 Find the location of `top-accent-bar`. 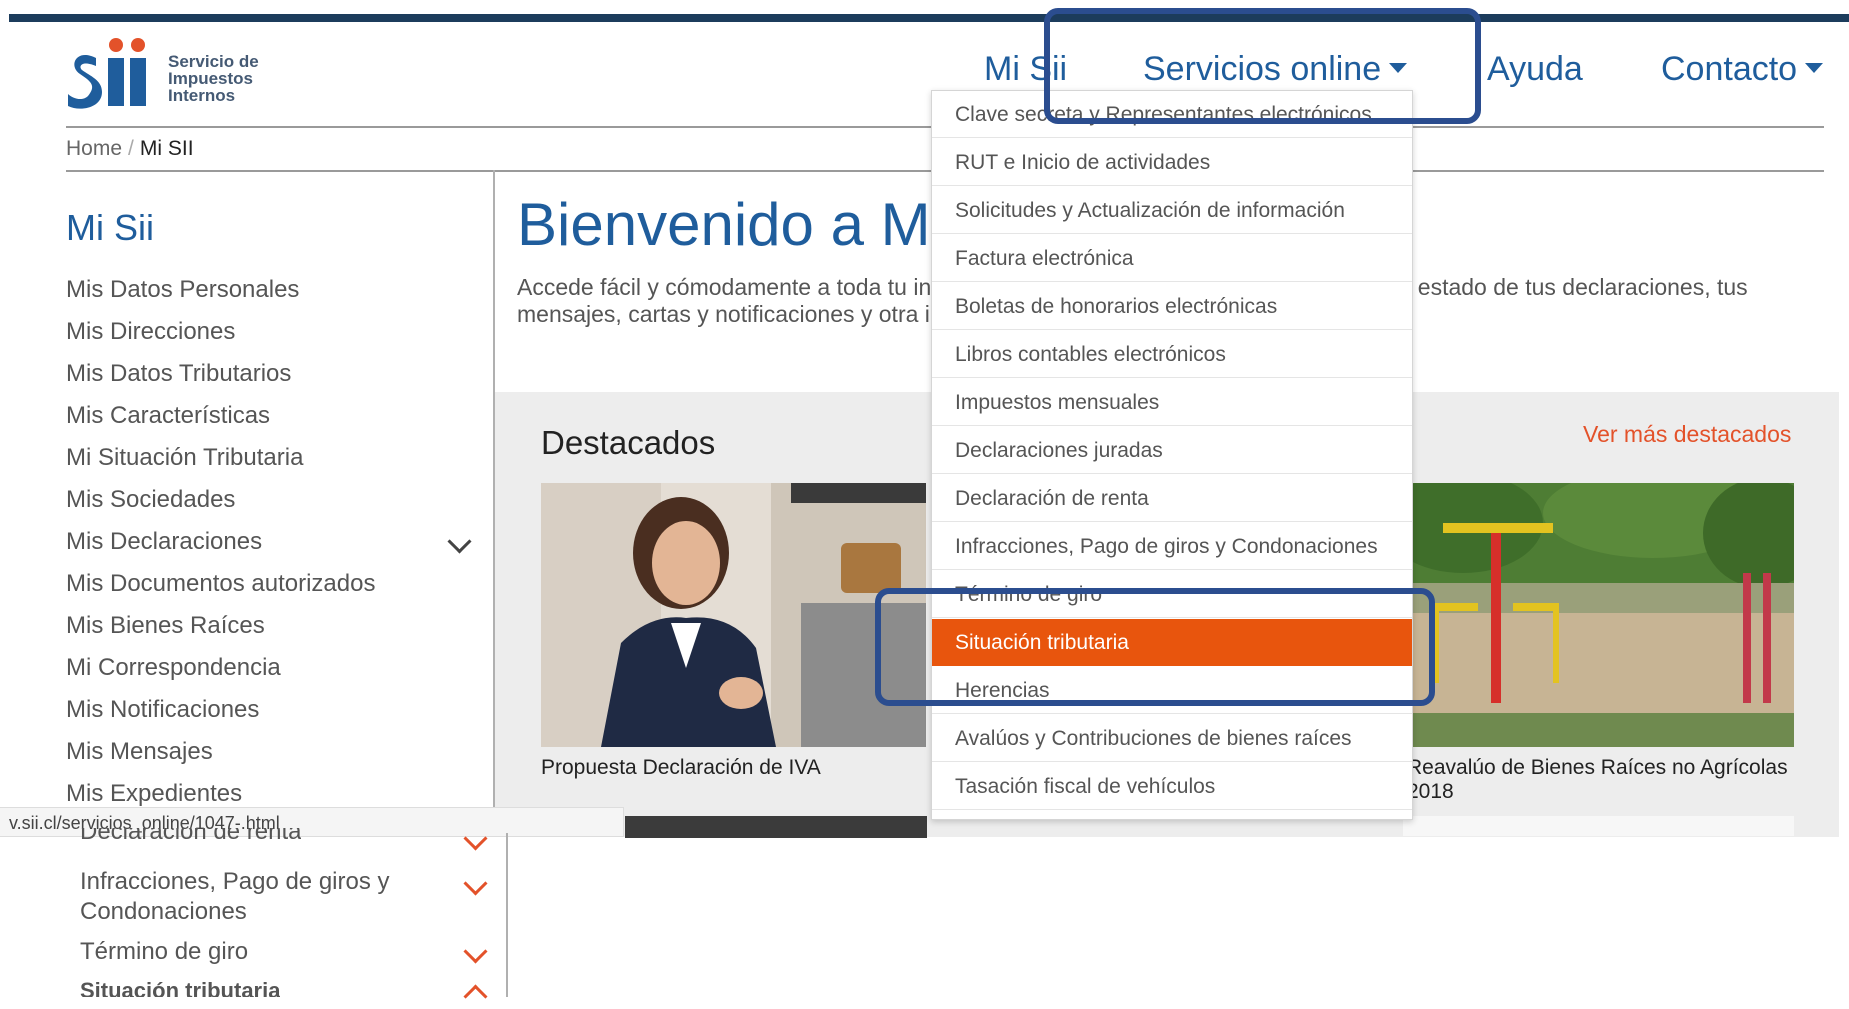

top-accent-bar is located at coordinates (929, 18).